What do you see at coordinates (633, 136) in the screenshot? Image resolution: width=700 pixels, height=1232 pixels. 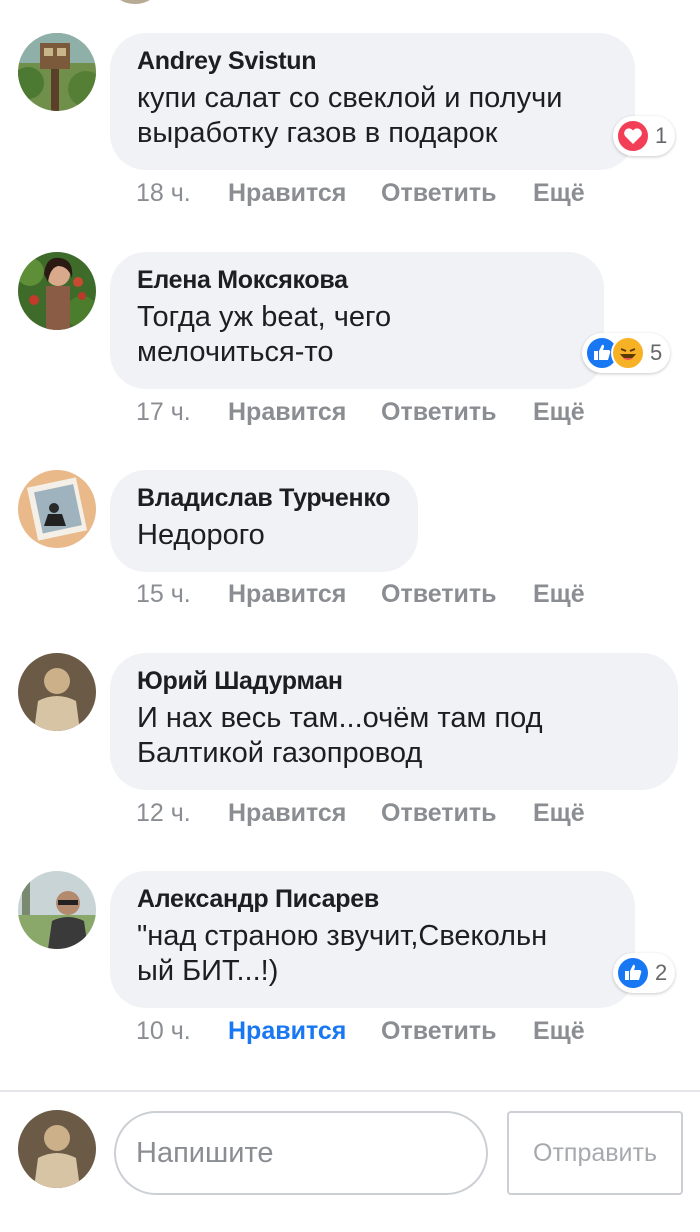 I see `love-reaction-icon` at bounding box center [633, 136].